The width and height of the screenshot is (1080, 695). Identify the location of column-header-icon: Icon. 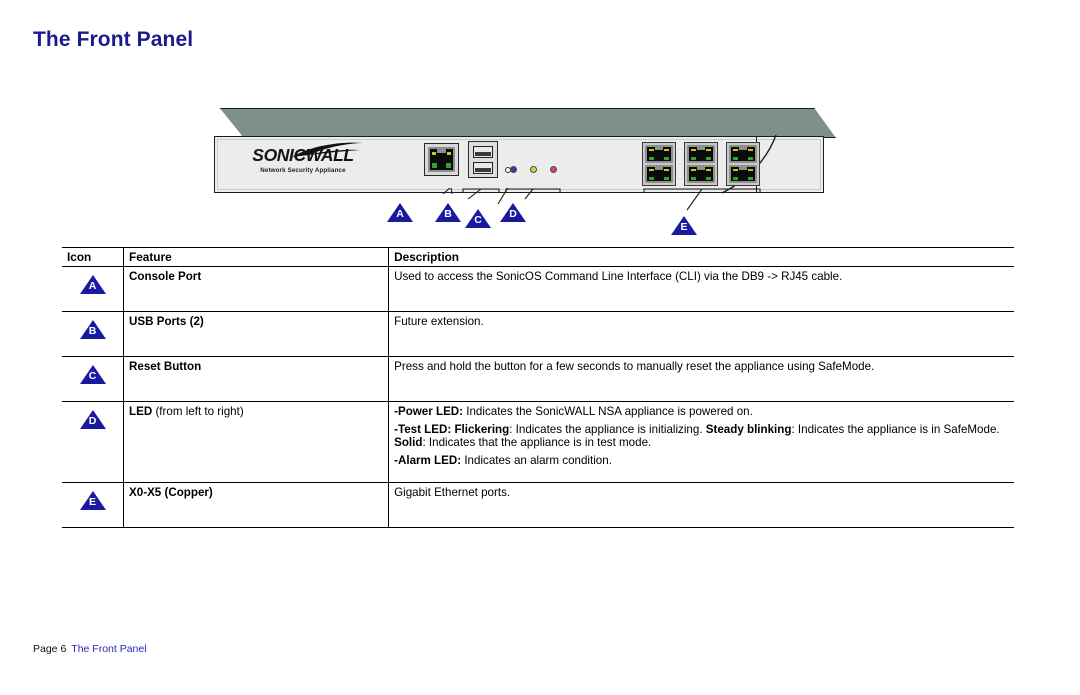
(93, 257).